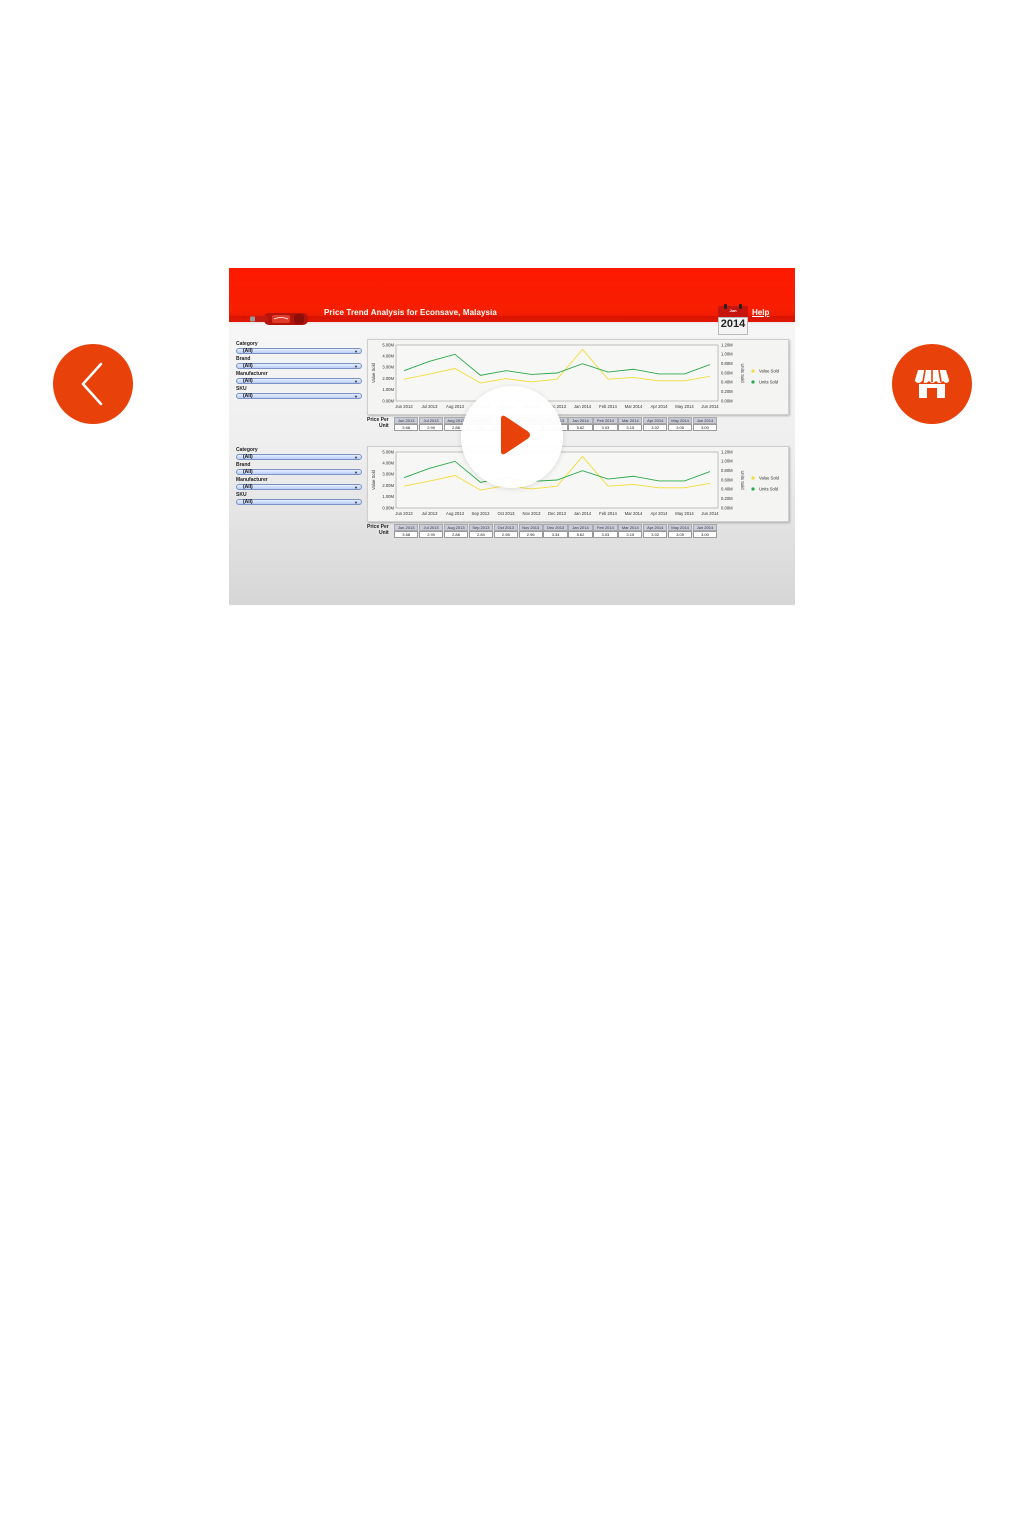  Describe the element at coordinates (733, 324) in the screenshot. I see `calendar-year: 2014` at that location.